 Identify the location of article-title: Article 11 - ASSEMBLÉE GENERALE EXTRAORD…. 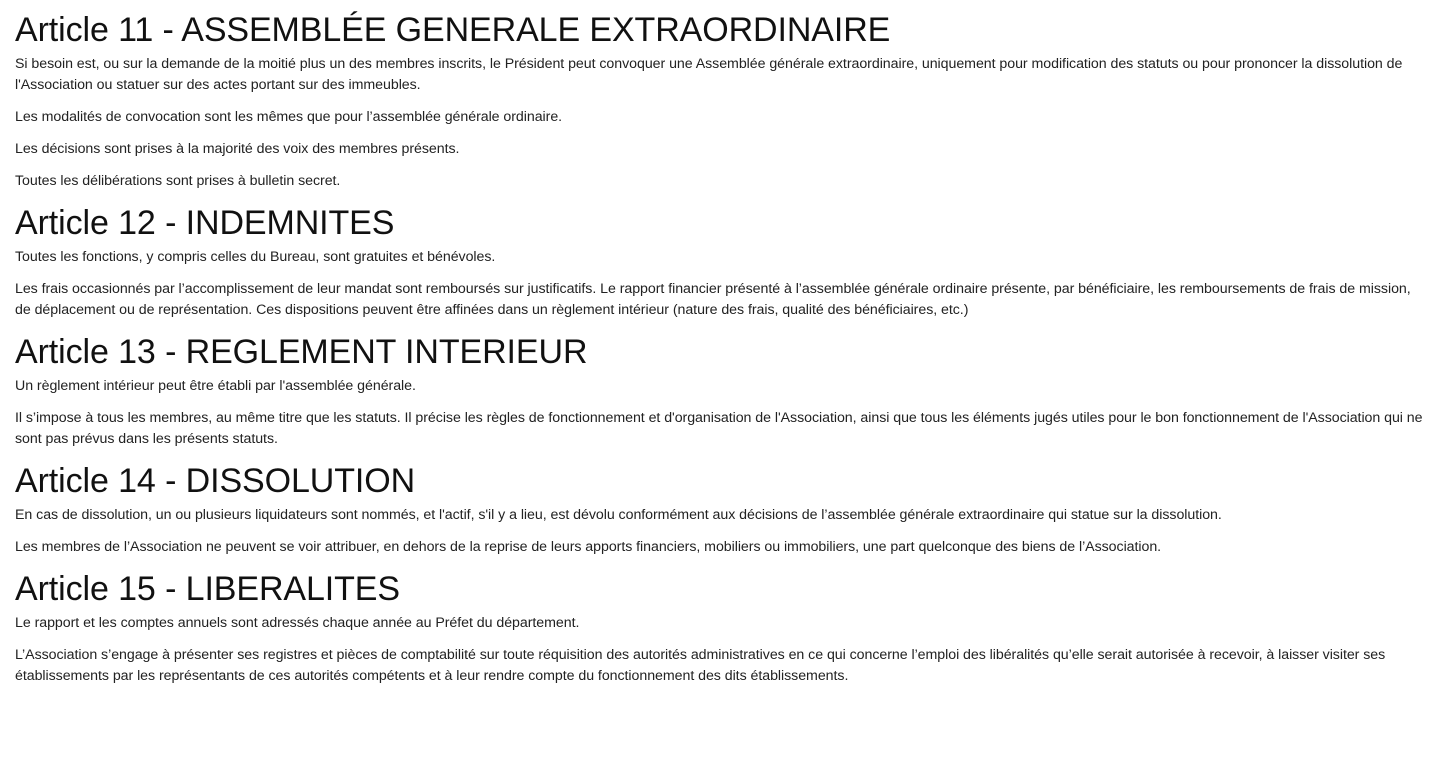
(453, 30).